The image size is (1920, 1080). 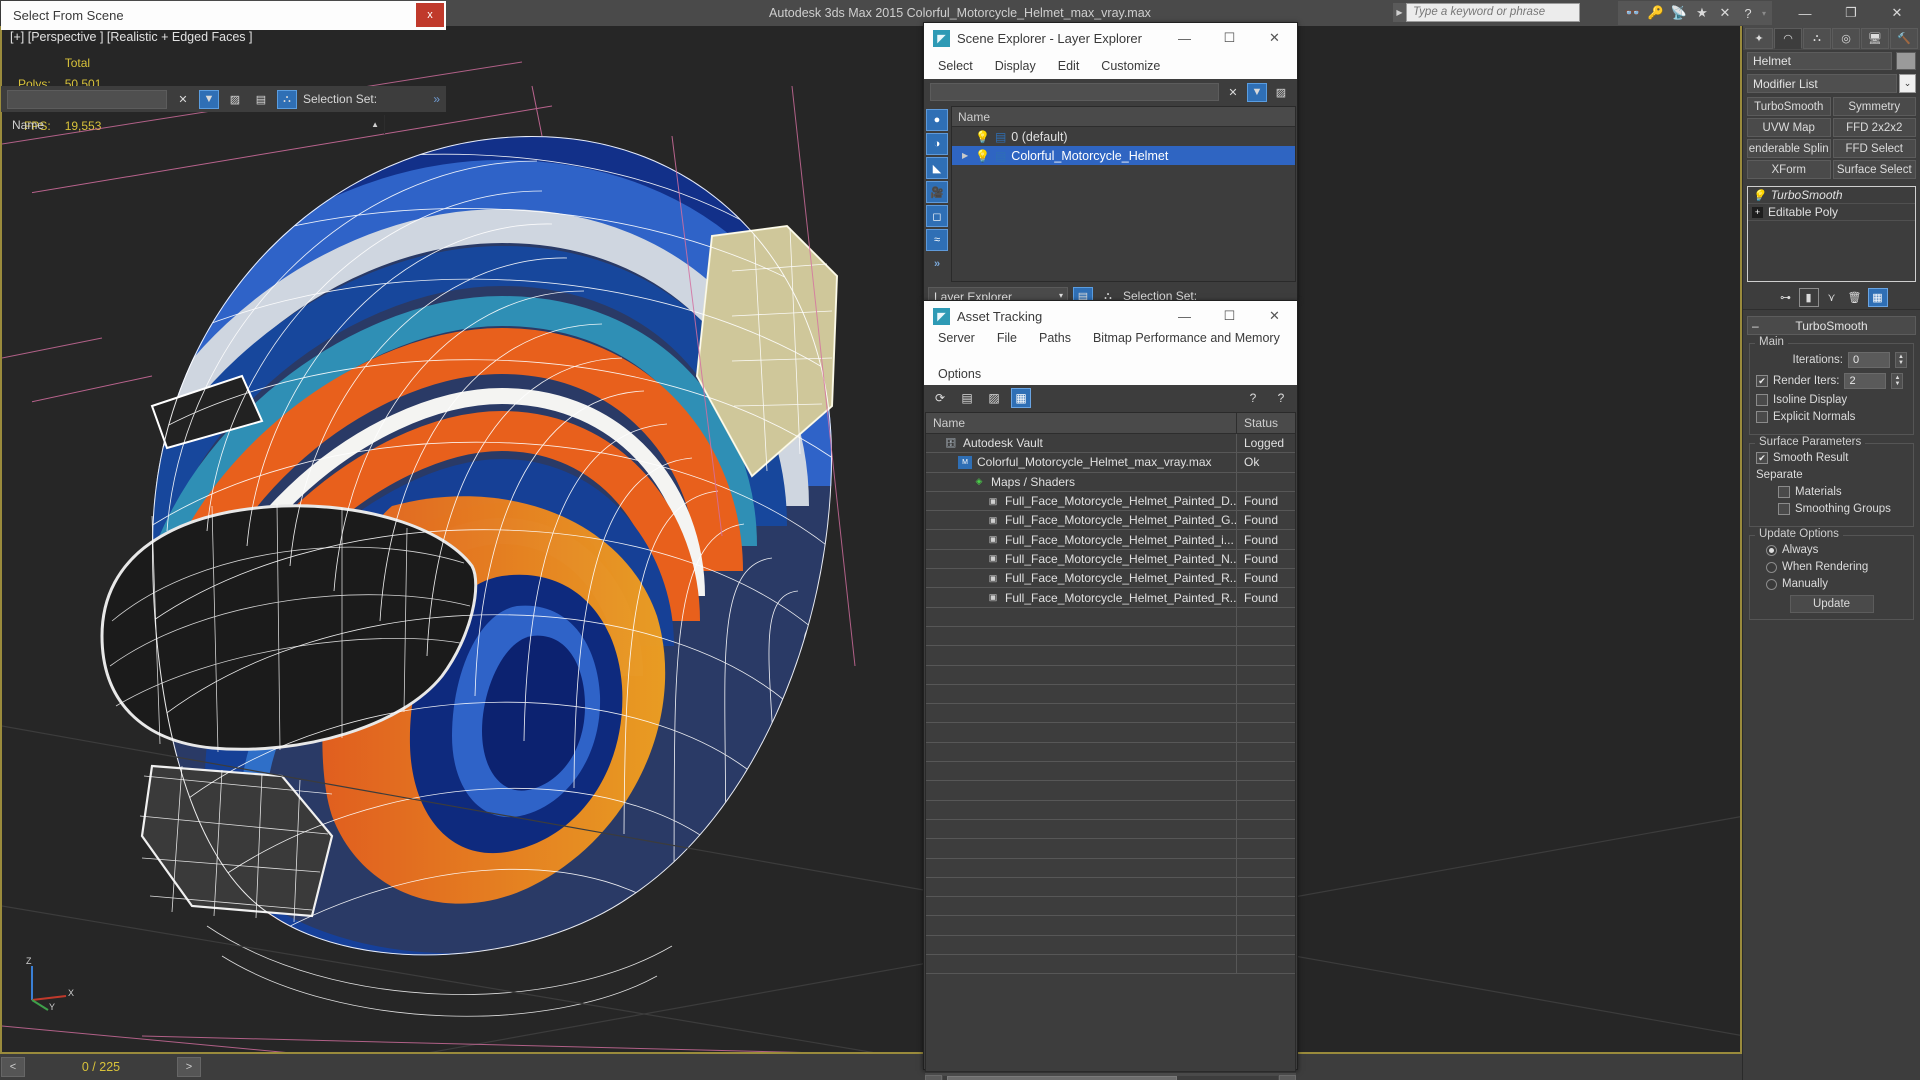 I want to click on isoline-display-checkbox, so click(x=1762, y=400).